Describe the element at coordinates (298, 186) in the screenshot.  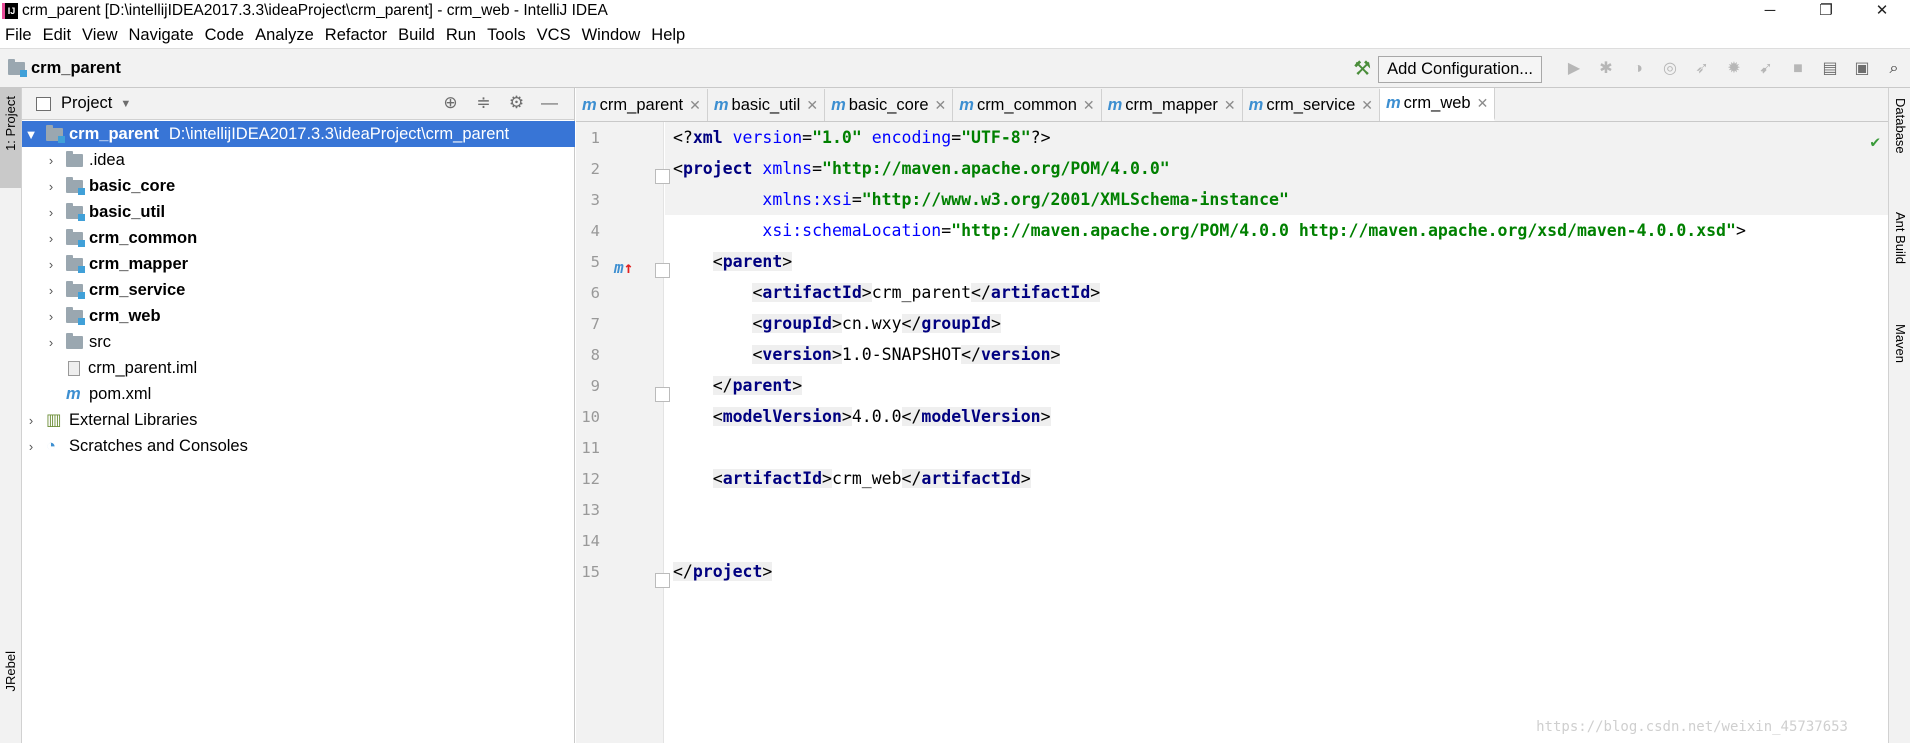
I see `tree-item: › basic_core` at that location.